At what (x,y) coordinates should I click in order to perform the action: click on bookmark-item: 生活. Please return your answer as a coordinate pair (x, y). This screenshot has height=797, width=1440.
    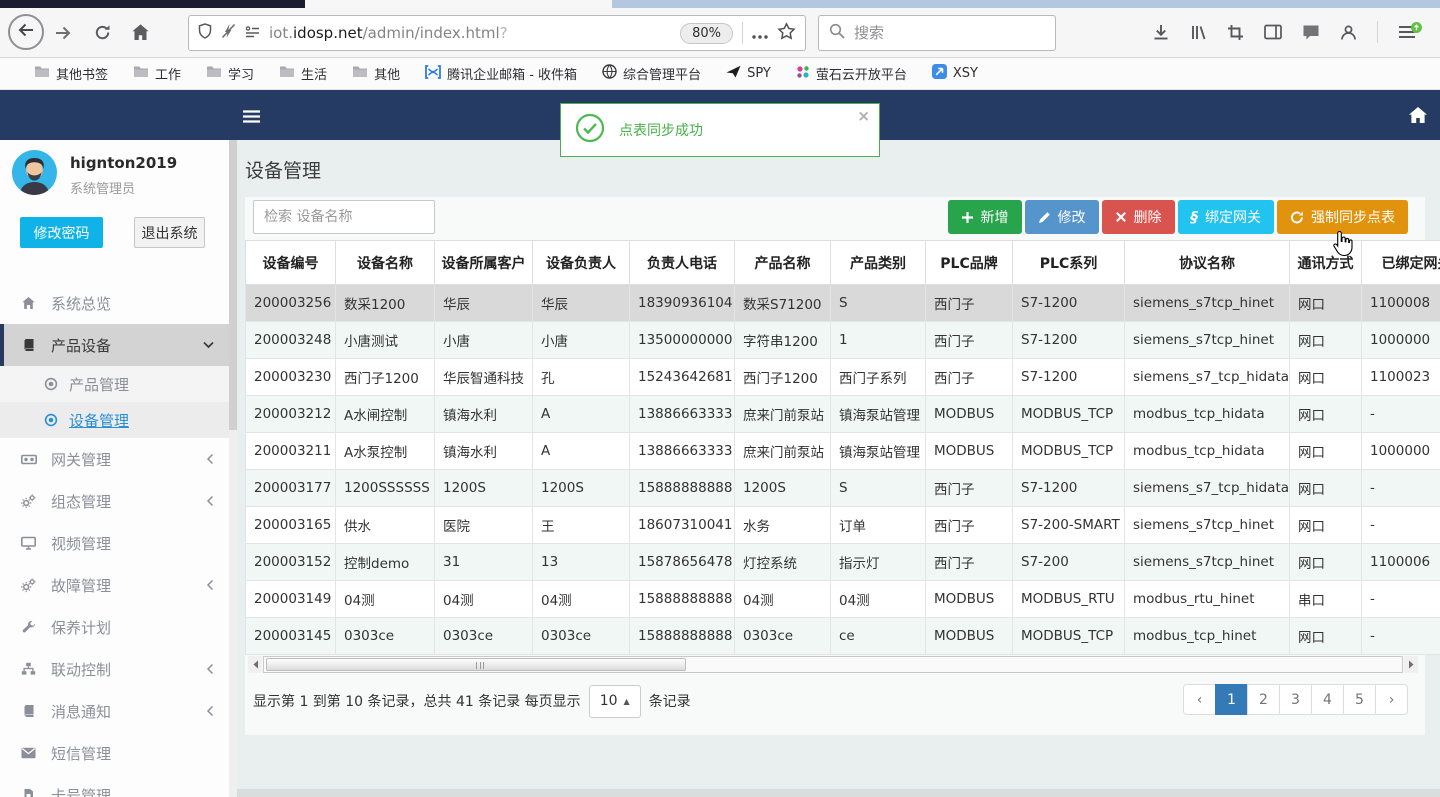
    Looking at the image, I should click on (303, 73).